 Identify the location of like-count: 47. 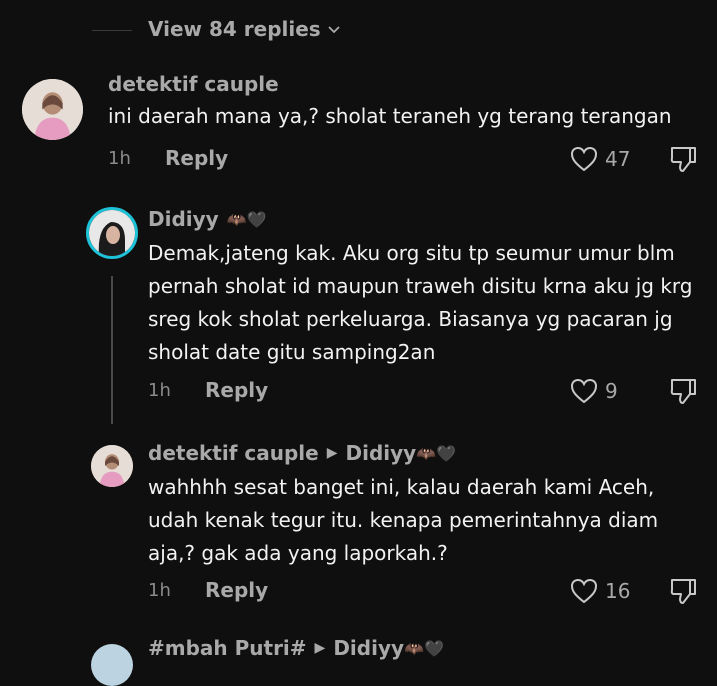
(618, 159).